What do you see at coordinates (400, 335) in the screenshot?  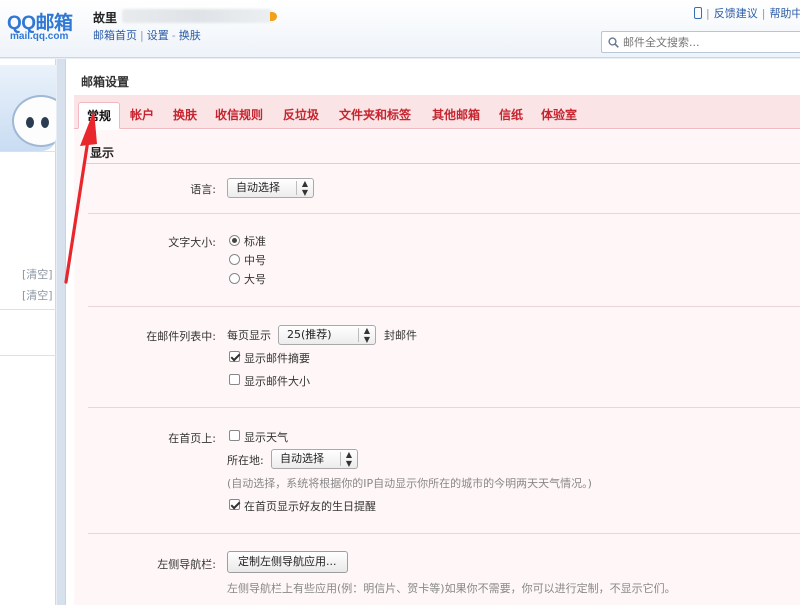 I see `per-page-suffix: 封邮件` at bounding box center [400, 335].